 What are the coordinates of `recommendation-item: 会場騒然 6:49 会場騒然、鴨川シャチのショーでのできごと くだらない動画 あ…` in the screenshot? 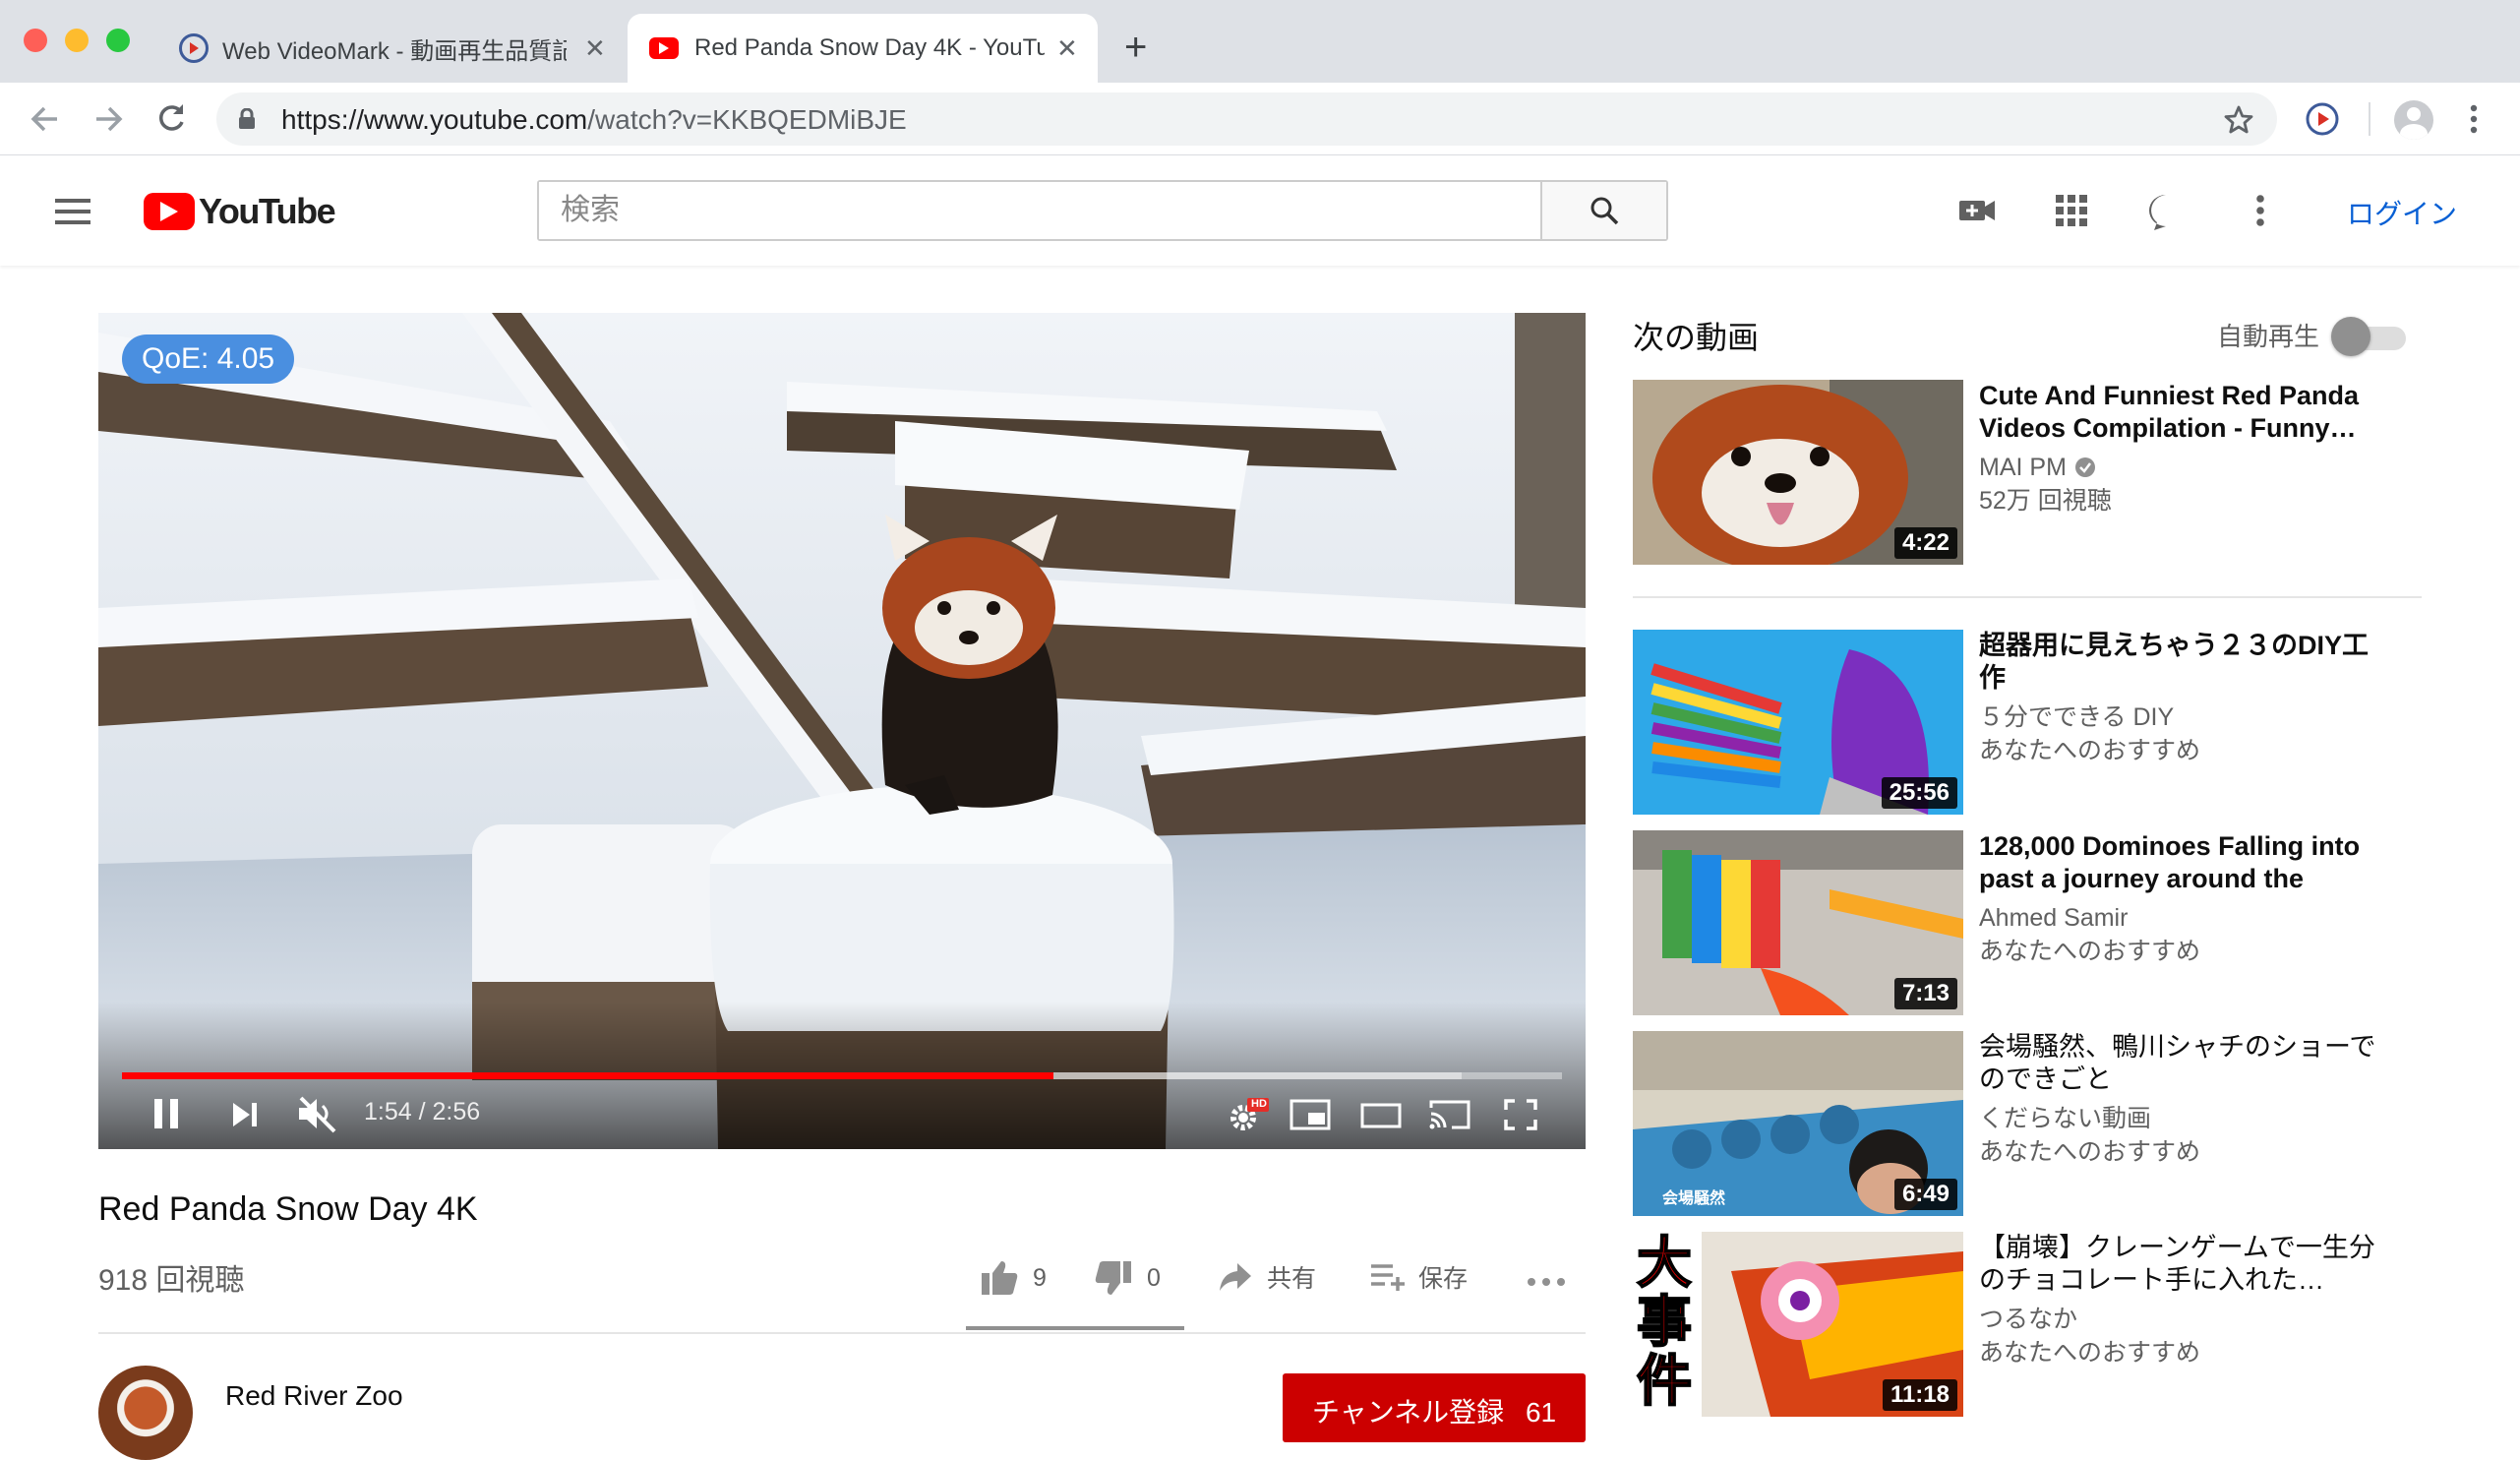 It's located at (2075, 1124).